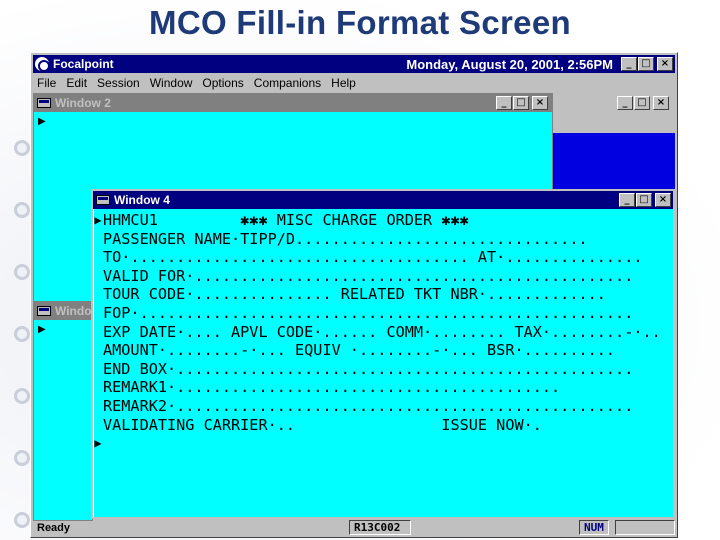 The width and height of the screenshot is (720, 540). What do you see at coordinates (509, 64) in the screenshot?
I see `datetime-display: Monday, August 20, 2001, 2:56PM` at bounding box center [509, 64].